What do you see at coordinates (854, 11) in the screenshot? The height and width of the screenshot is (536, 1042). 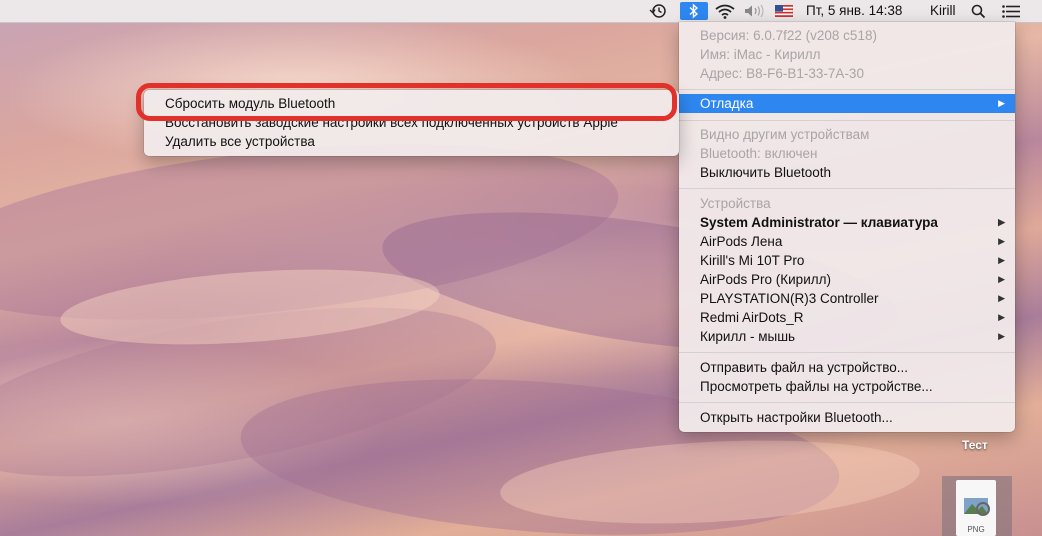 I see `menubar-clock: Пт, 5 янв. 14:38` at bounding box center [854, 11].